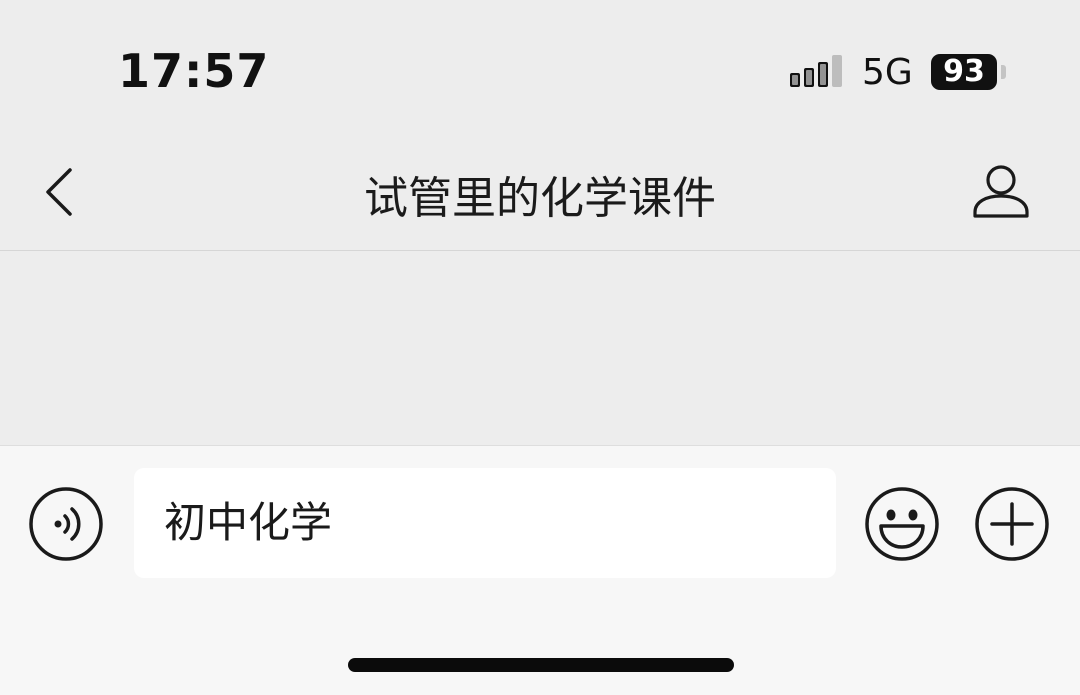  What do you see at coordinates (1001, 192) in the screenshot?
I see `person-icon` at bounding box center [1001, 192].